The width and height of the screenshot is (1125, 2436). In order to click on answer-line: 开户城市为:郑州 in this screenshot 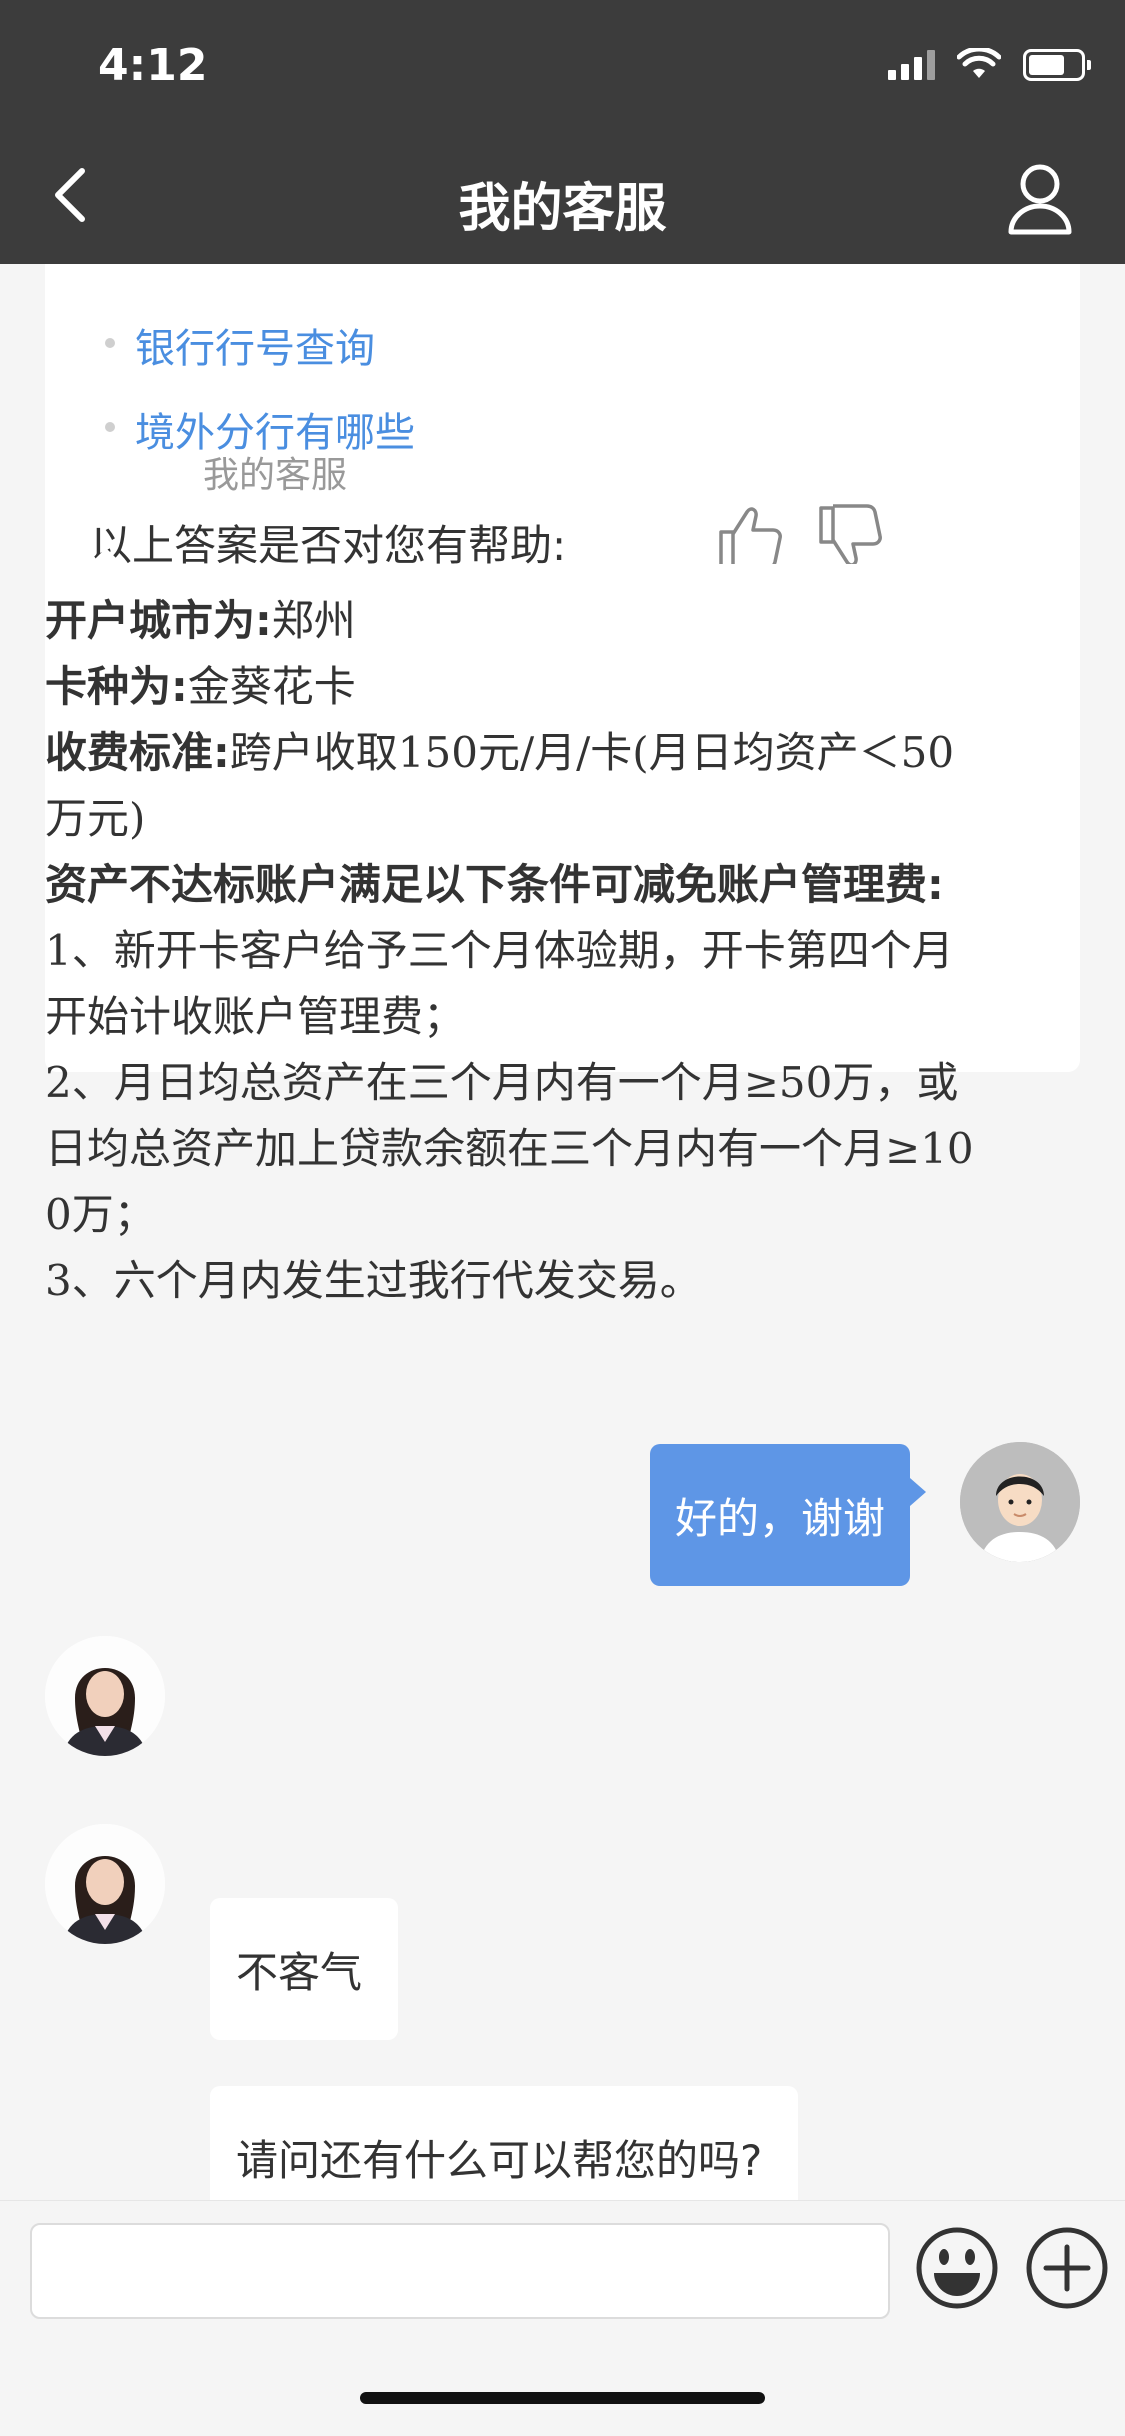, I will do `click(200, 620)`.